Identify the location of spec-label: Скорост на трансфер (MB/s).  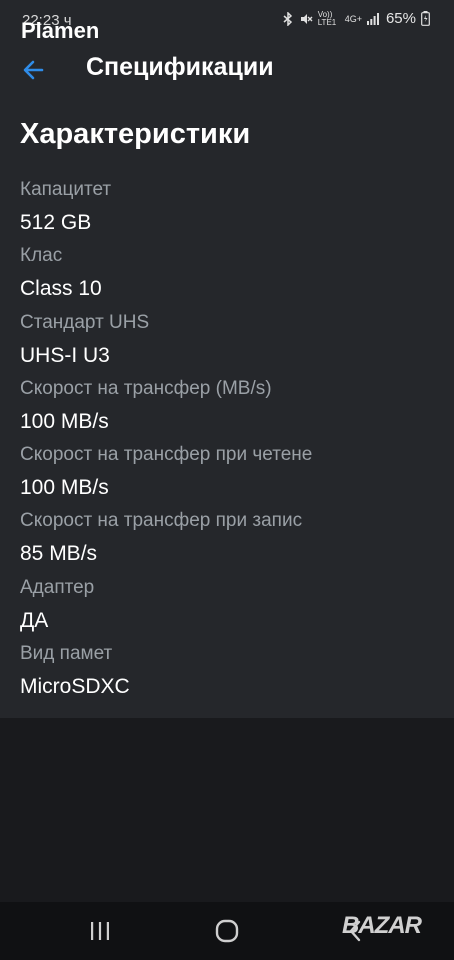
(146, 388).